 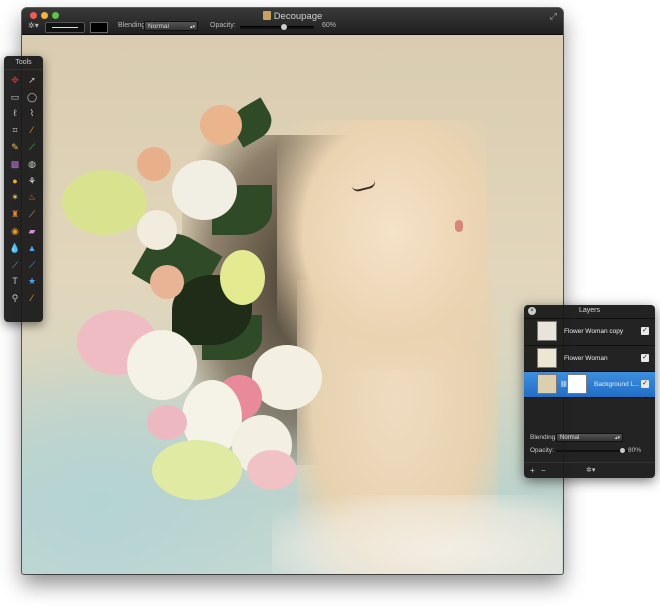 What do you see at coordinates (329, 25) in the screenshot?
I see `opacity-value: 60%` at bounding box center [329, 25].